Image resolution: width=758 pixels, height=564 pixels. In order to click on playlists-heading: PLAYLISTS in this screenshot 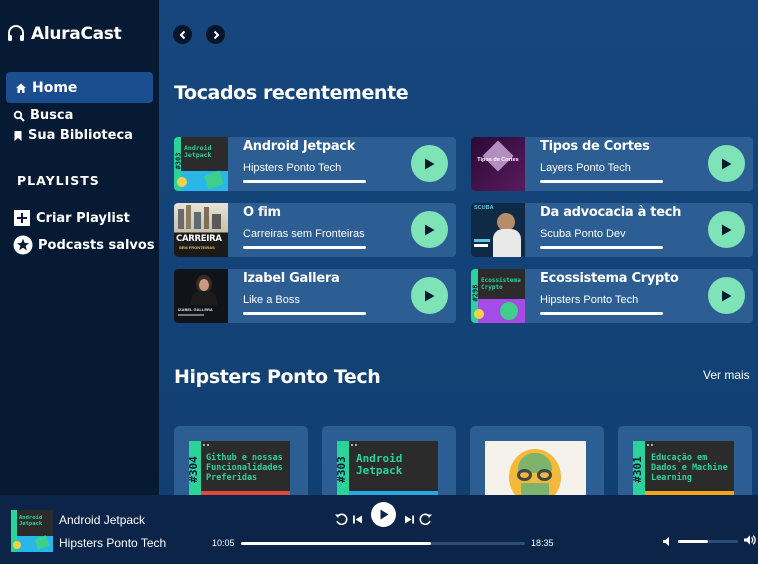, I will do `click(58, 180)`.